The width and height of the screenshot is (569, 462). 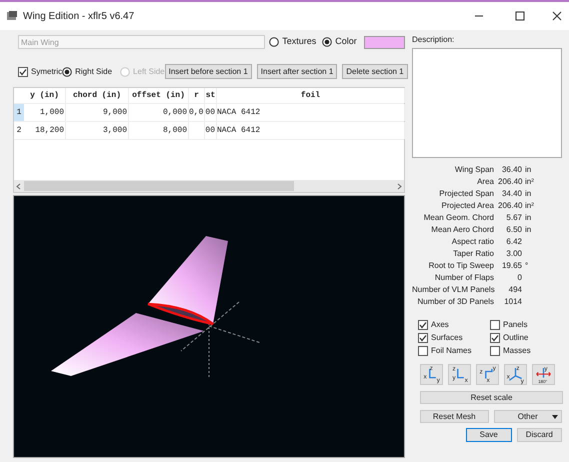 I want to click on stat-label: Root to Tip Sweep, so click(x=461, y=266).